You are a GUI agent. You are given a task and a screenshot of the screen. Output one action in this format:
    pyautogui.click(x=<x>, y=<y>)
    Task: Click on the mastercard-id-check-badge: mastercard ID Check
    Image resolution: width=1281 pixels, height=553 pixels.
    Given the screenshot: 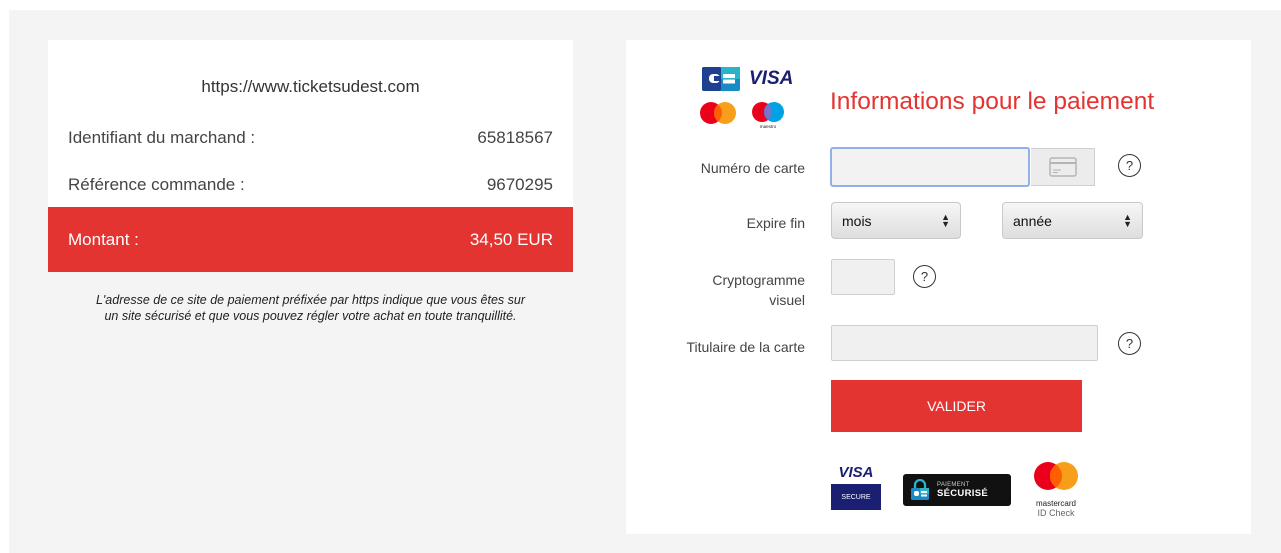 What is the action you would take?
    pyautogui.click(x=1056, y=489)
    